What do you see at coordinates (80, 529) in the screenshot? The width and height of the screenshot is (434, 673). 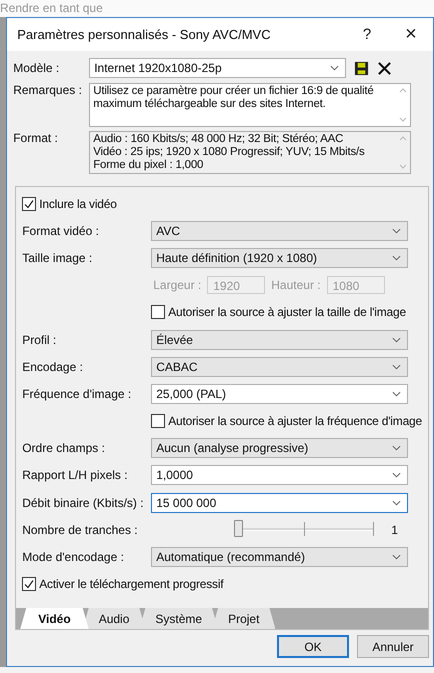 I see `field-label: Nombre de tranches :` at bounding box center [80, 529].